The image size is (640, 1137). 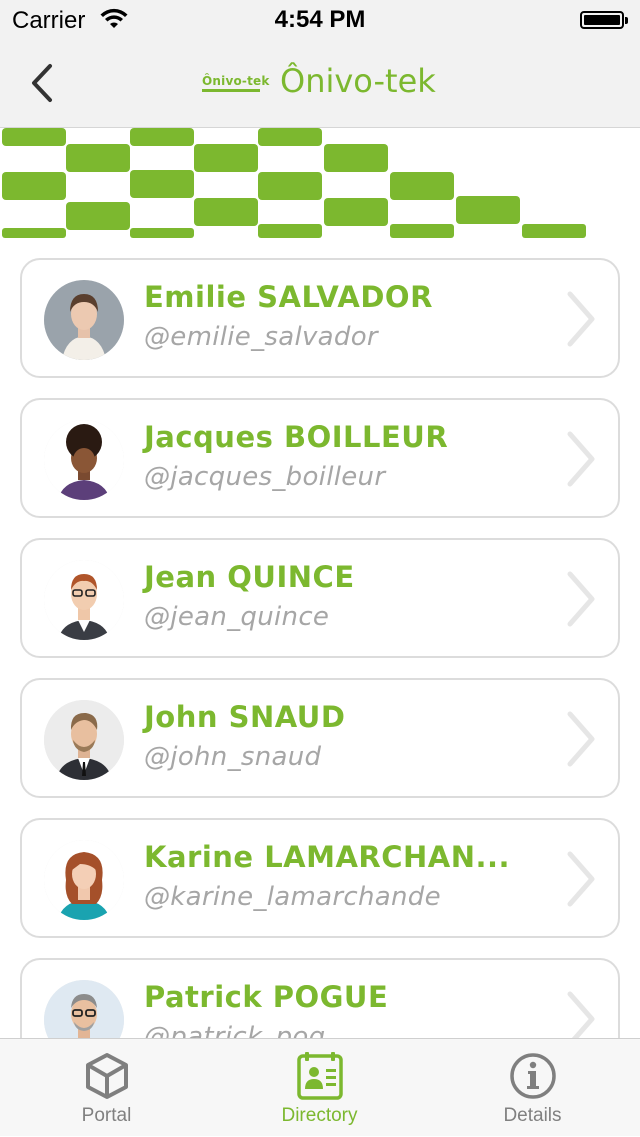 What do you see at coordinates (319, 1115) in the screenshot?
I see `tab-label: Directory` at bounding box center [319, 1115].